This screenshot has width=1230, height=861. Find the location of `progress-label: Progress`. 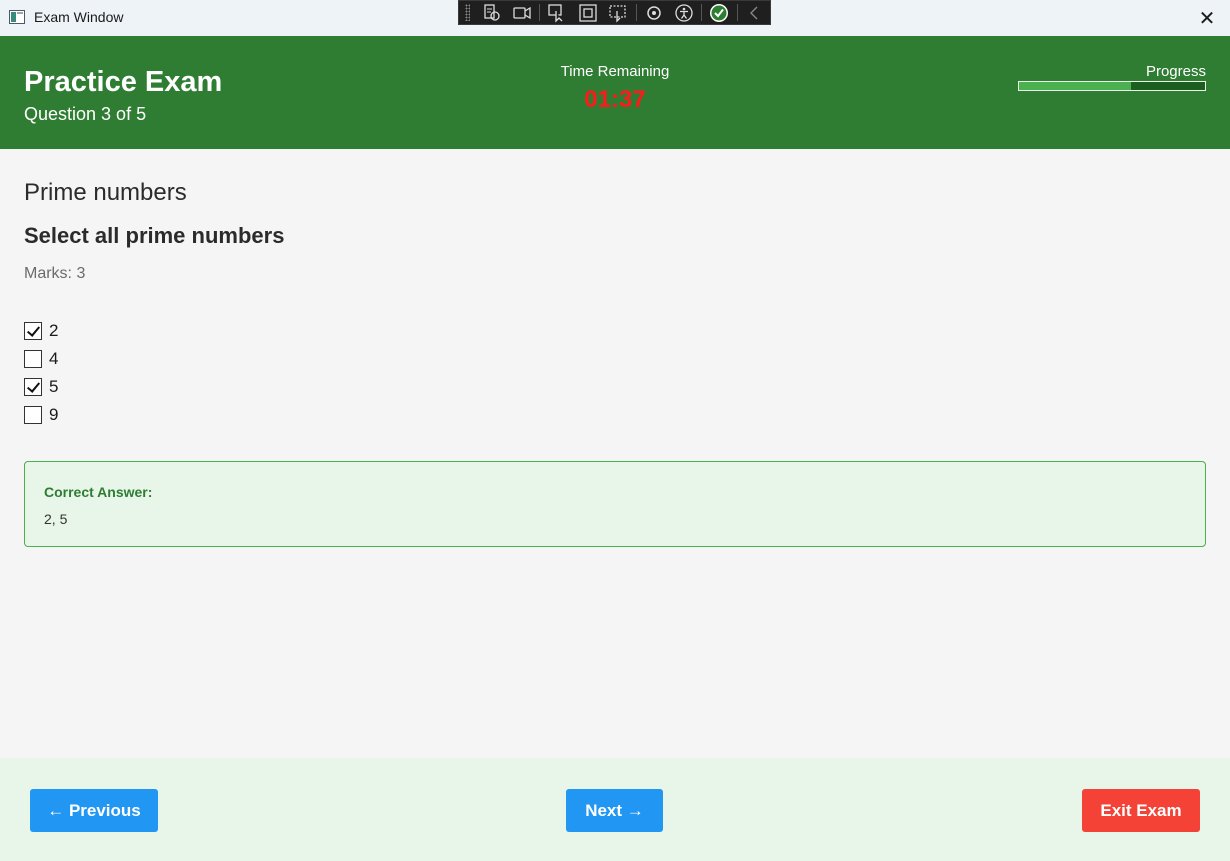

progress-label: Progress is located at coordinates (1175, 71).